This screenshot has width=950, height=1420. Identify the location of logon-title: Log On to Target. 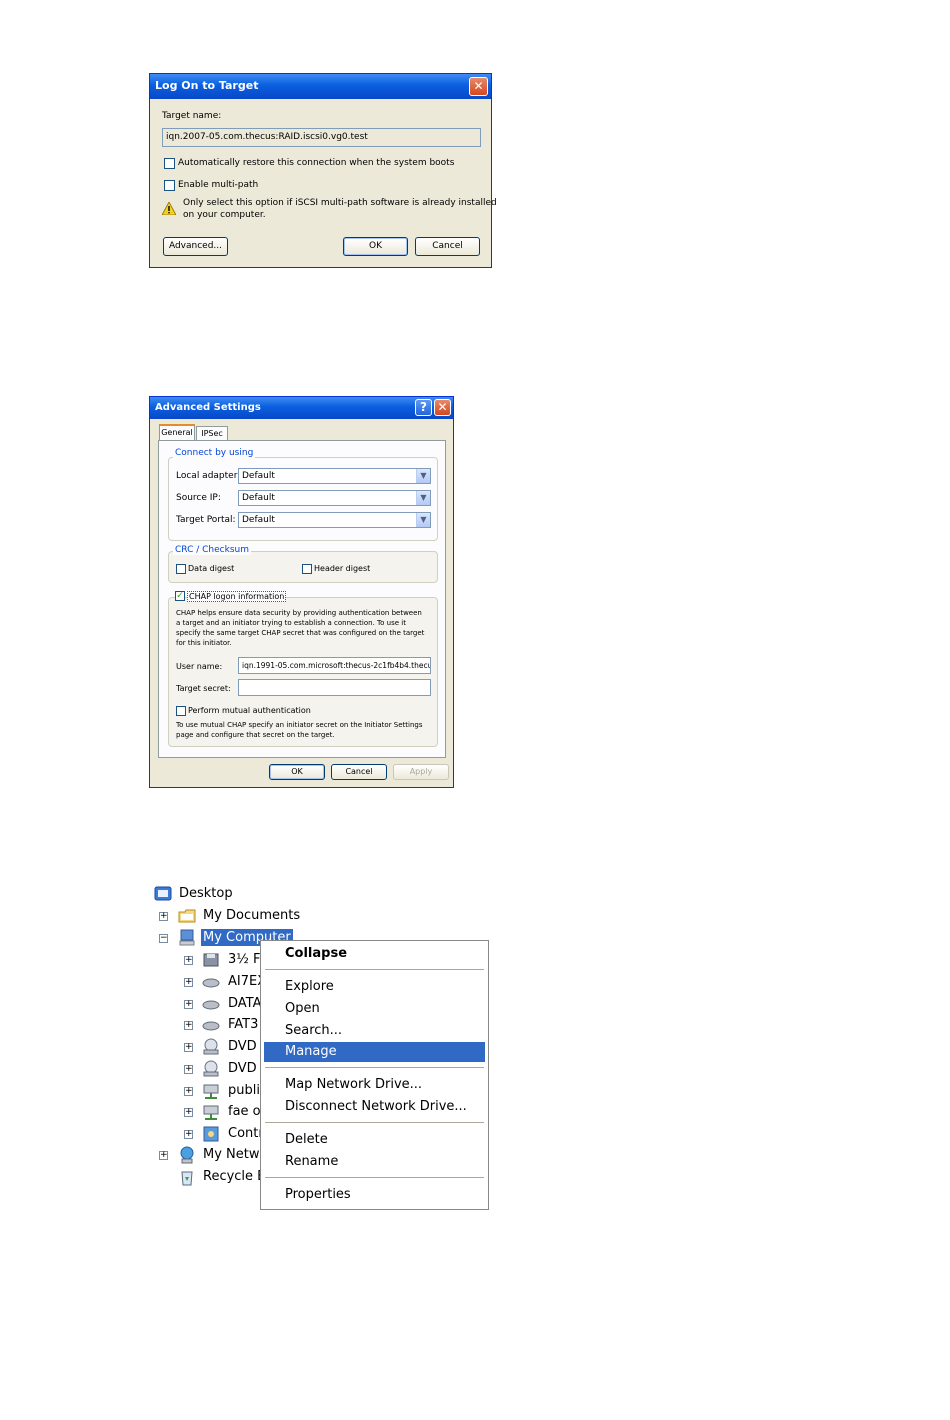
(207, 85).